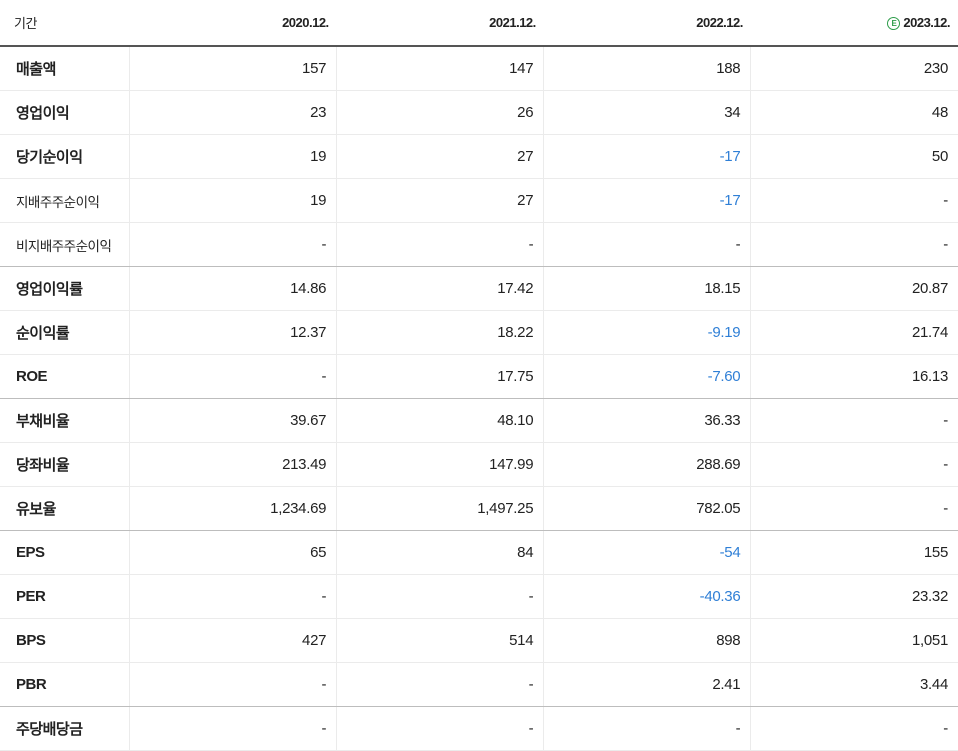 Image resolution: width=958 pixels, height=751 pixels. Describe the element at coordinates (233, 640) in the screenshot. I see `value-cell: 427` at that location.